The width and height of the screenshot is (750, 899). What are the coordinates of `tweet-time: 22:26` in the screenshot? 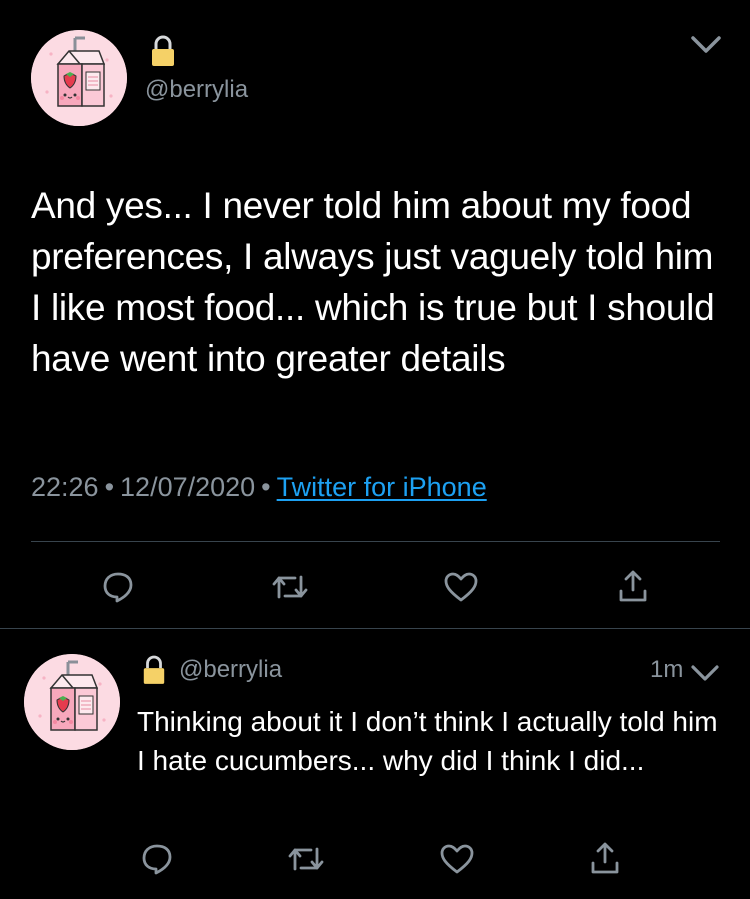 It's located at (65, 487).